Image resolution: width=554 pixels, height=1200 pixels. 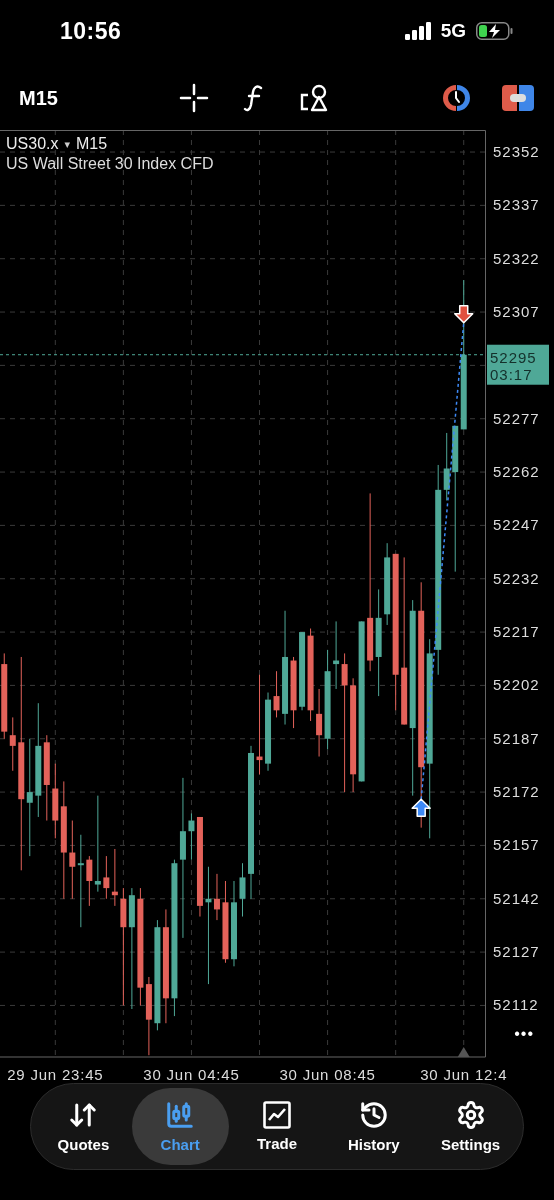 What do you see at coordinates (516, 525) in the screenshot?
I see `price-label: 52247` at bounding box center [516, 525].